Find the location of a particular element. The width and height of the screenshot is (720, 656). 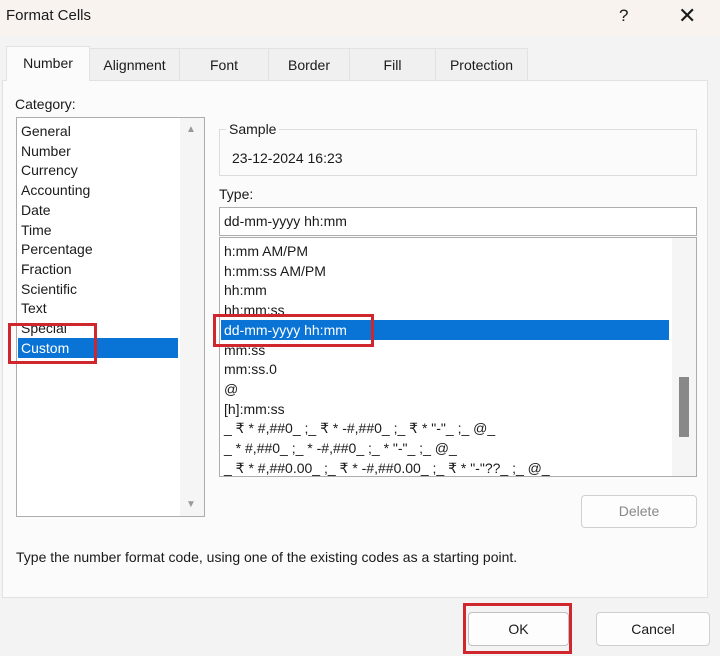

highlight-ok is located at coordinates (517, 628).